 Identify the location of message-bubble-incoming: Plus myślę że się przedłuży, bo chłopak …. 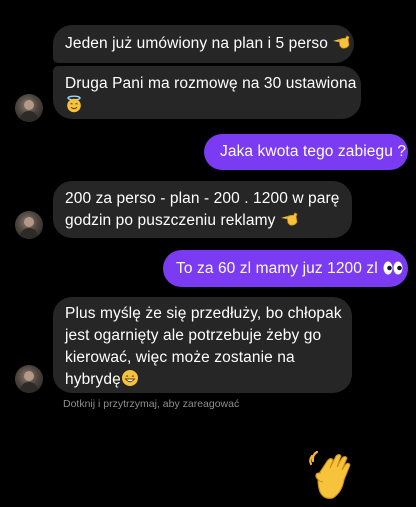
(202, 345).